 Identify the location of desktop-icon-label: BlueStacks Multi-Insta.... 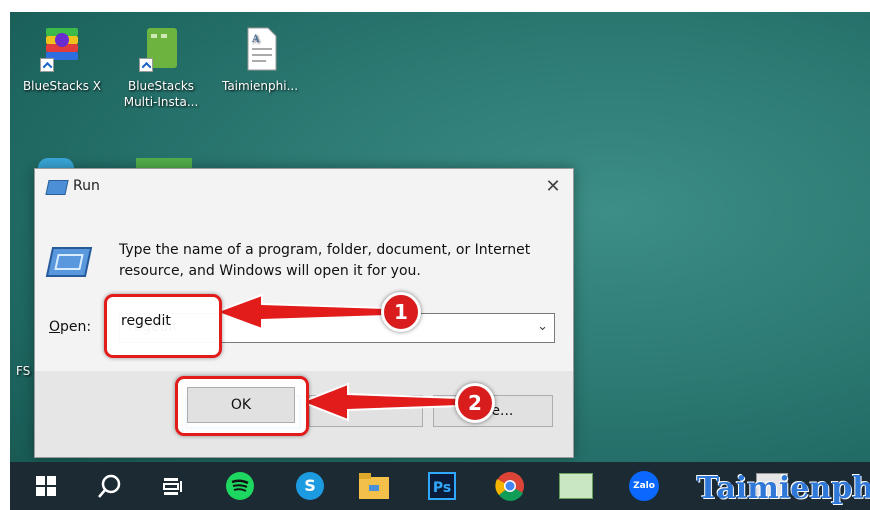
(161, 94).